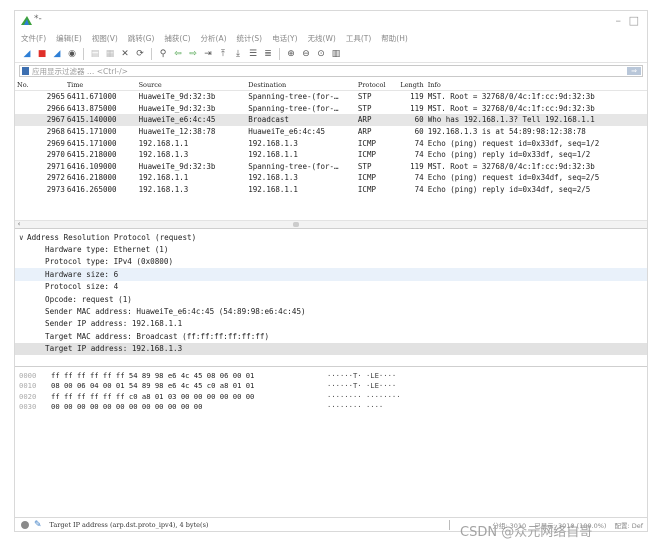 This screenshot has height=545, width=664. I want to click on close-file-icon: ✕, so click(125, 54).